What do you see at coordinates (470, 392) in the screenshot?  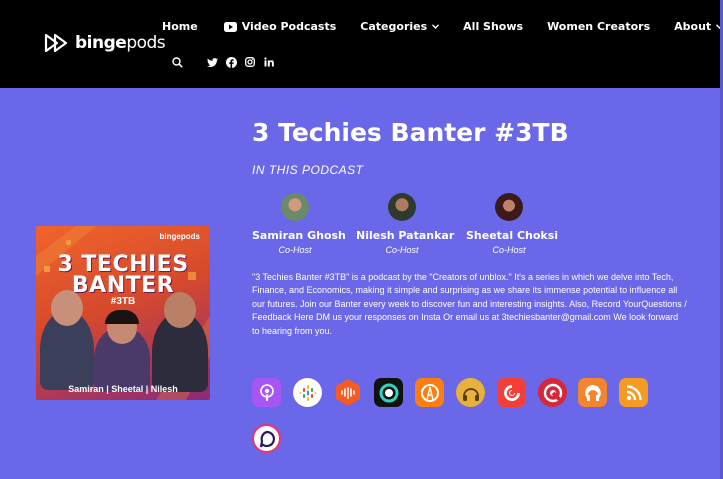 I see `podcast-addict-headphones-icon` at bounding box center [470, 392].